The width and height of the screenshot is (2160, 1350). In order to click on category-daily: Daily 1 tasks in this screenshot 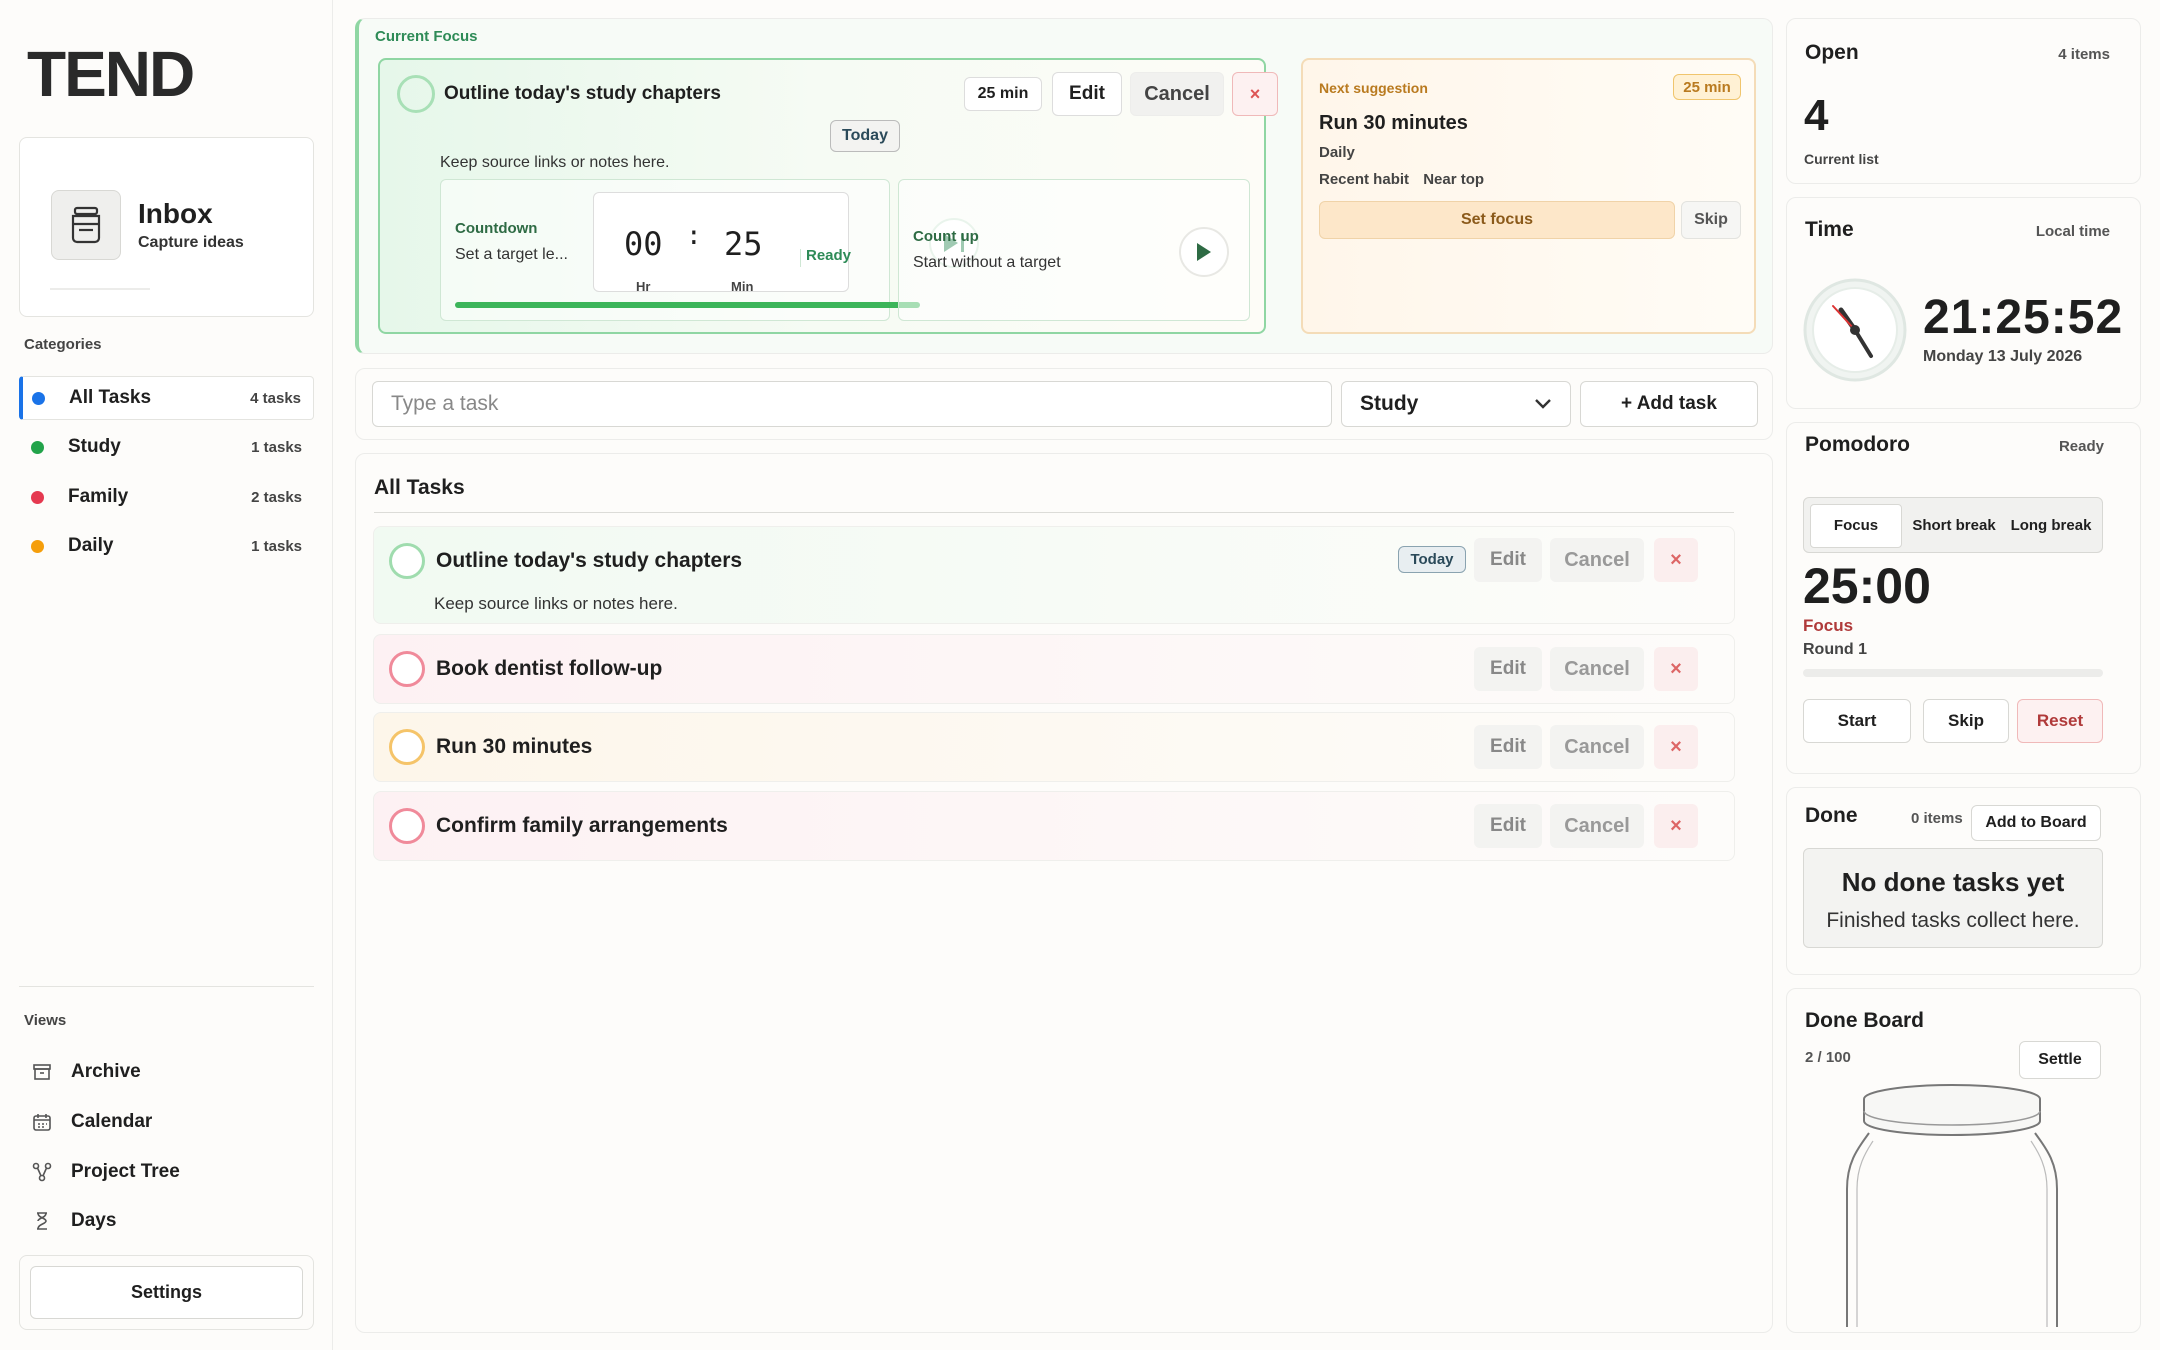, I will do `click(166, 546)`.